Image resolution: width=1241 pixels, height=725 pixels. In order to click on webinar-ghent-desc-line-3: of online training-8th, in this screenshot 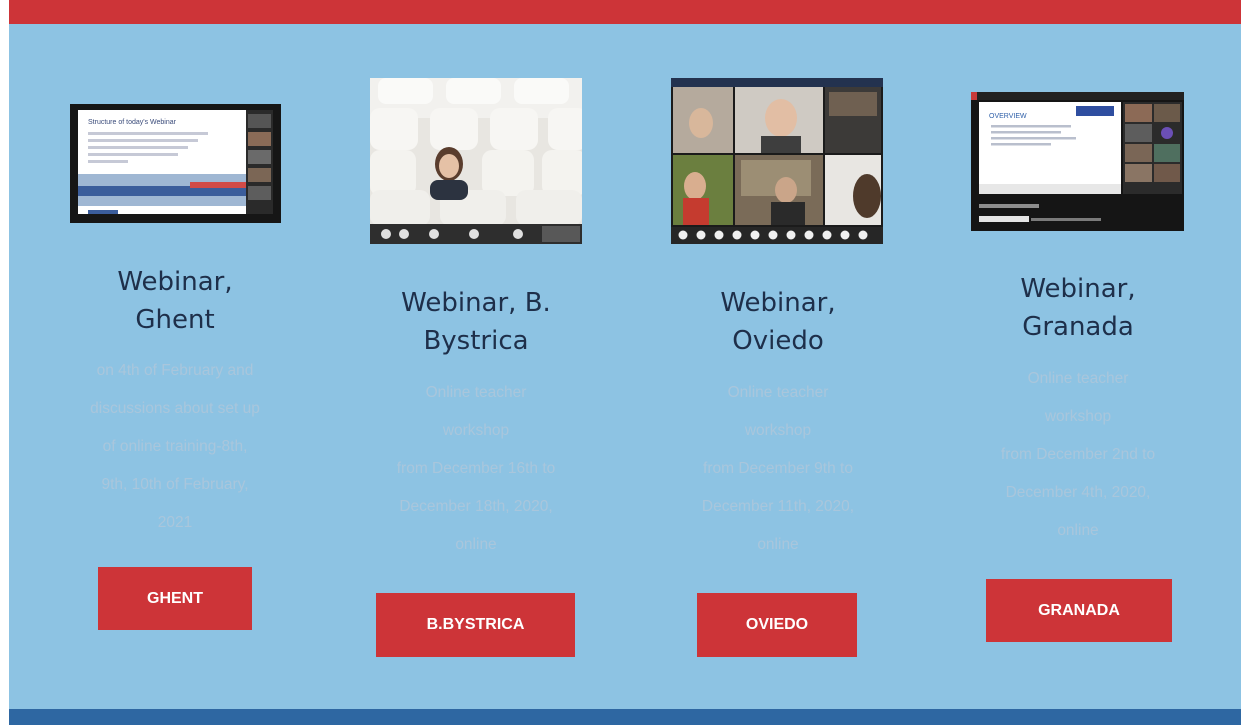, I will do `click(175, 446)`.